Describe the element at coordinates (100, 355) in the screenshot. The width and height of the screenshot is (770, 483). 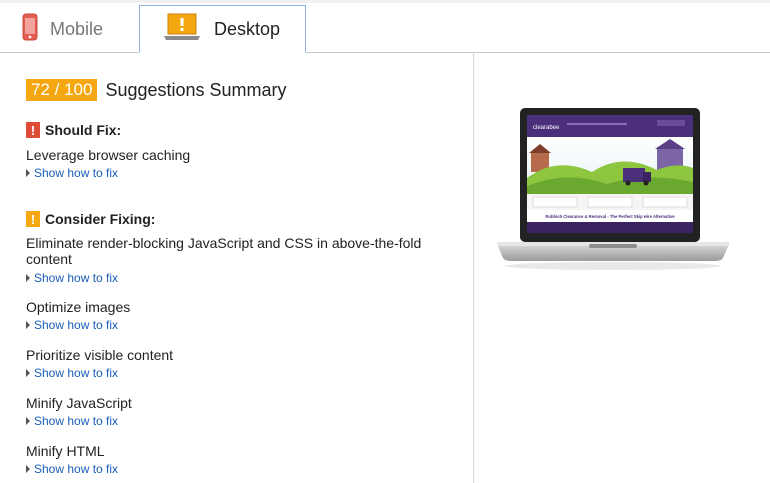
I see `rule-title: Prioritize visible content` at that location.